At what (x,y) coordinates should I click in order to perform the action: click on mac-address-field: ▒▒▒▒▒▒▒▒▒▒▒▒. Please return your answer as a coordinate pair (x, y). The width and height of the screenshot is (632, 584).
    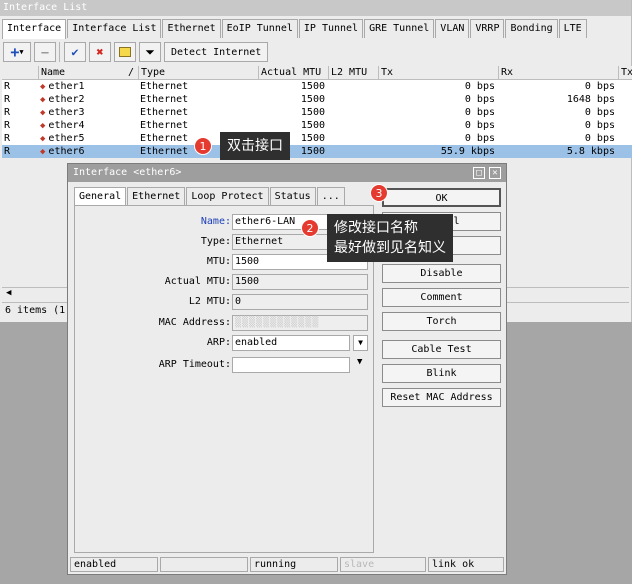
    Looking at the image, I should click on (300, 323).